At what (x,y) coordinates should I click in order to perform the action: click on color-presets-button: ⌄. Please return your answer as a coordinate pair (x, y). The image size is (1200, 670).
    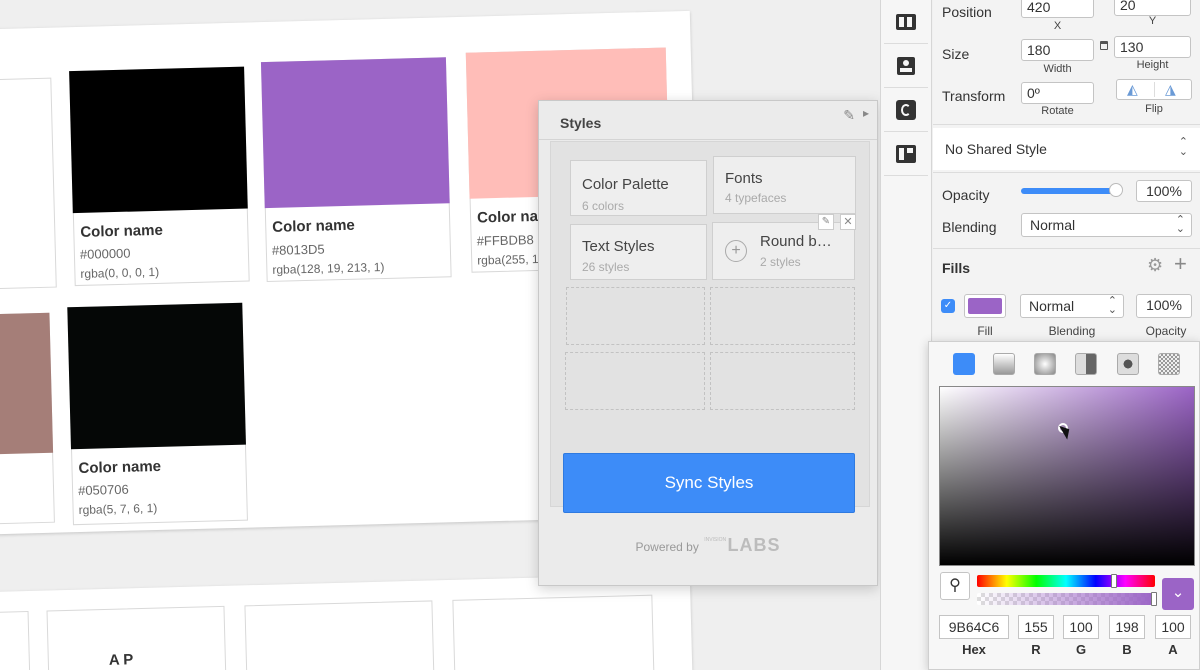
    Looking at the image, I should click on (1178, 594).